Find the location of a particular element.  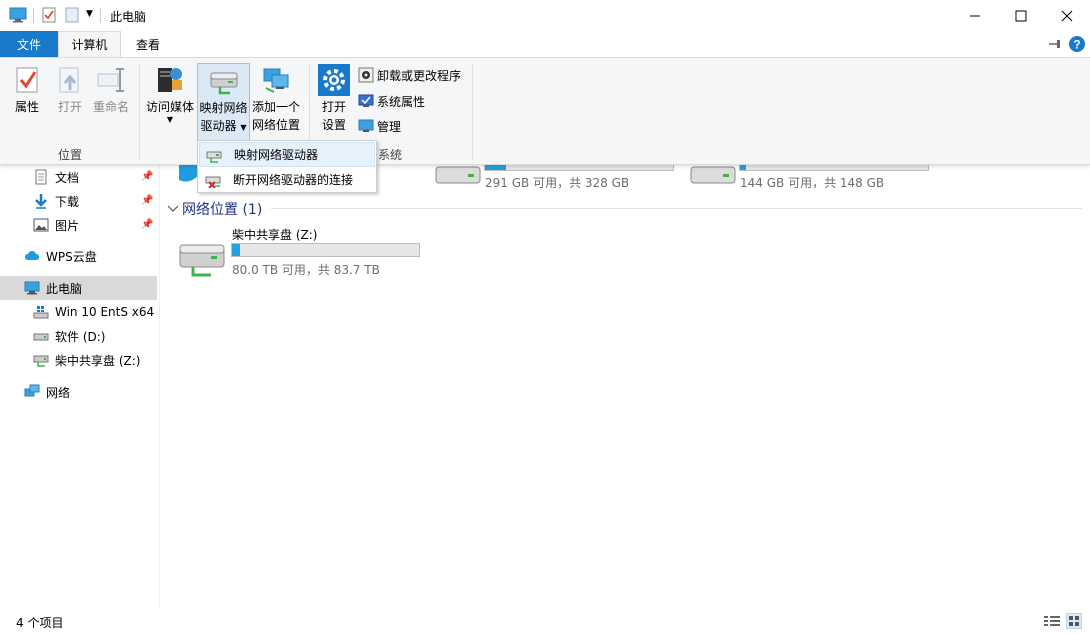

nav-label: 网络 is located at coordinates (58, 392).